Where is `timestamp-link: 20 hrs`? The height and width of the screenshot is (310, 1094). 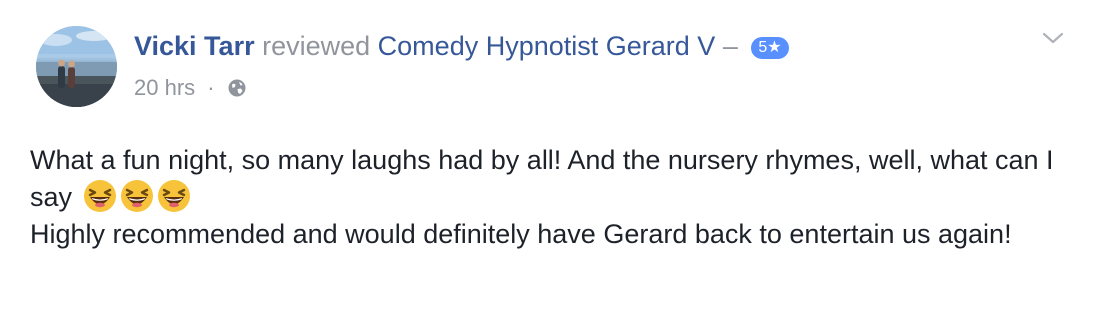
timestamp-link: 20 hrs is located at coordinates (164, 87).